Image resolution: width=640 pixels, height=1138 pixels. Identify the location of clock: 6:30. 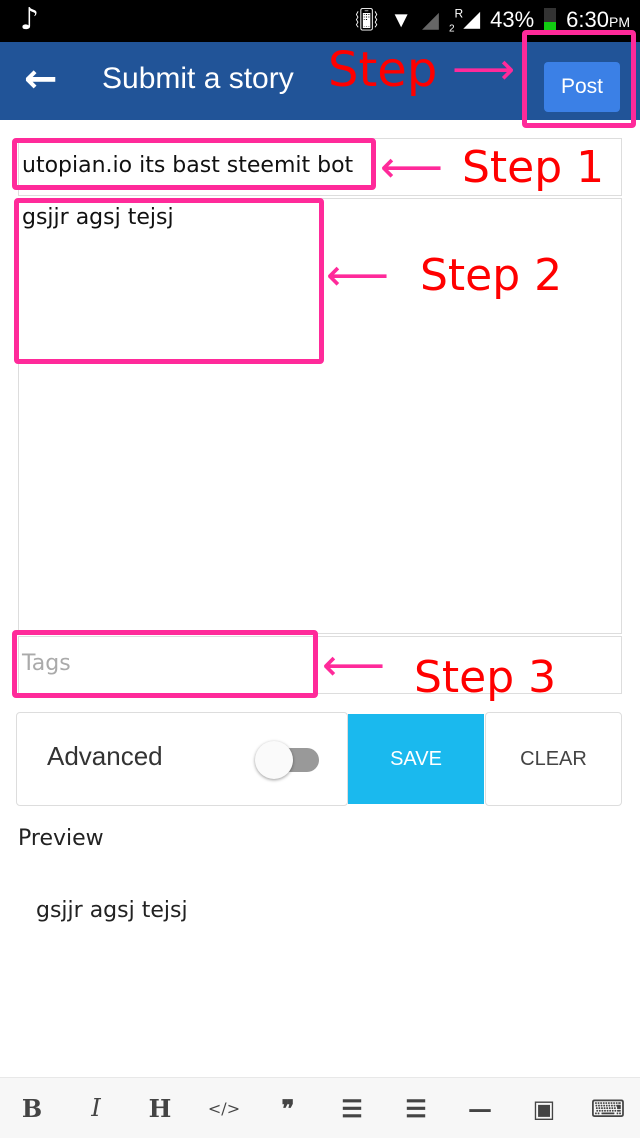
(587, 20).